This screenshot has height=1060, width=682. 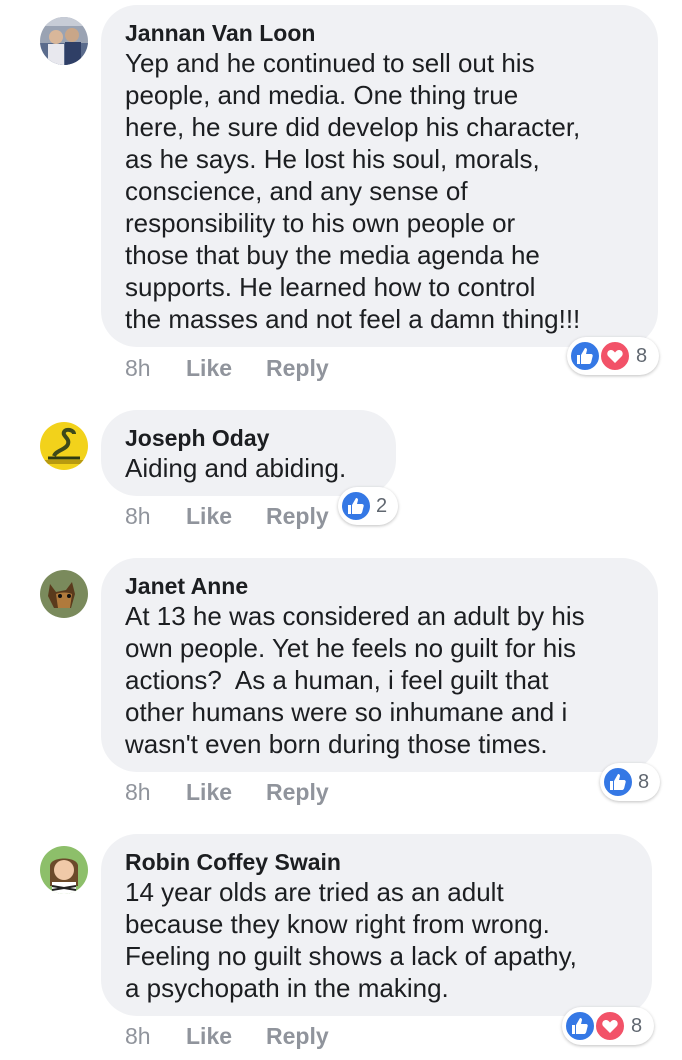 I want to click on comment-author: Robin Coffey Swain, so click(x=376, y=862).